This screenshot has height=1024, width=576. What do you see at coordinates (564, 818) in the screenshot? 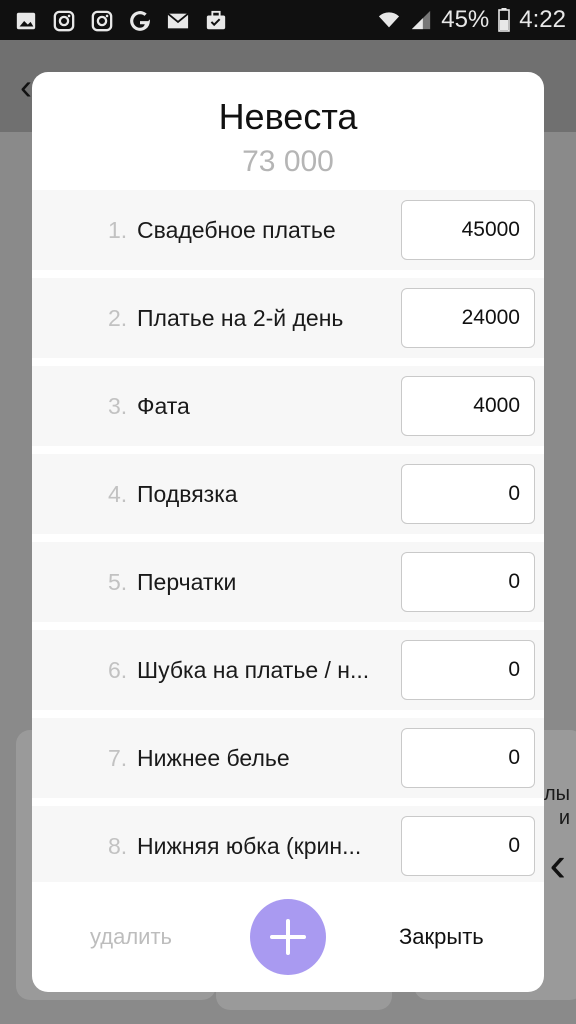
I see `background-text-line: и` at bounding box center [564, 818].